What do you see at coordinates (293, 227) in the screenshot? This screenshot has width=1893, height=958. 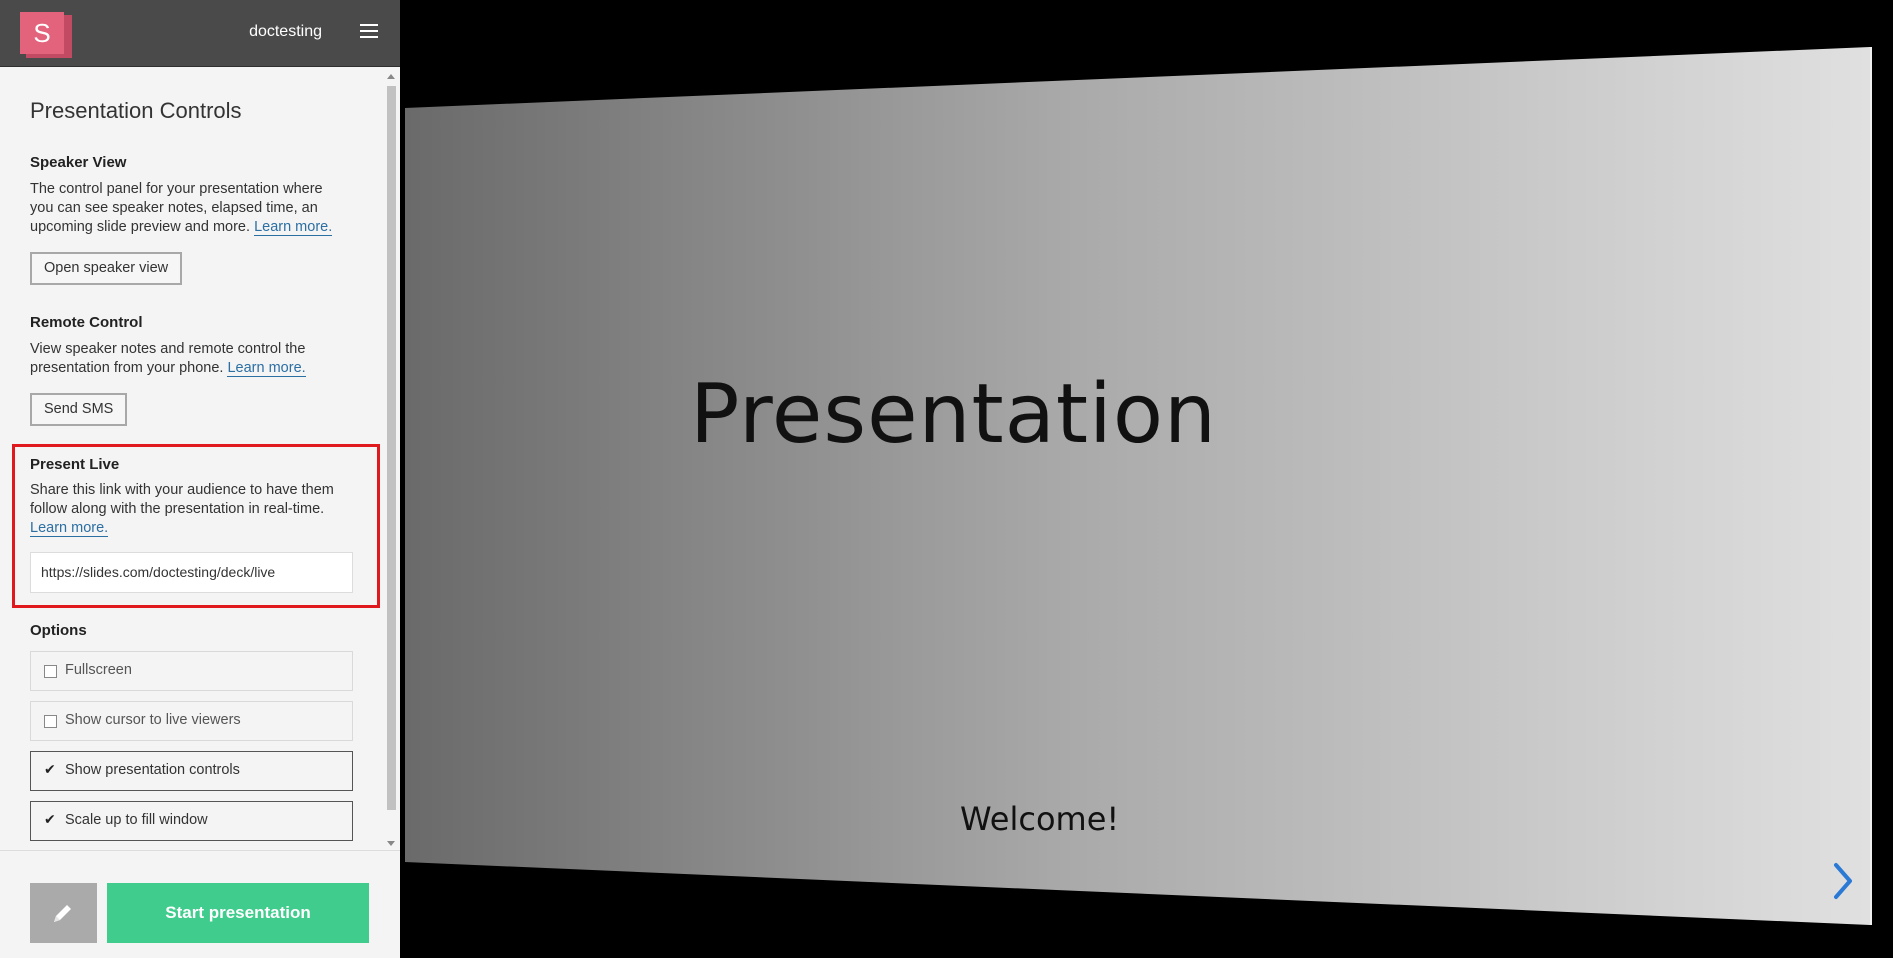 I see `speaker-view-learn-more-link: Learn more.` at bounding box center [293, 227].